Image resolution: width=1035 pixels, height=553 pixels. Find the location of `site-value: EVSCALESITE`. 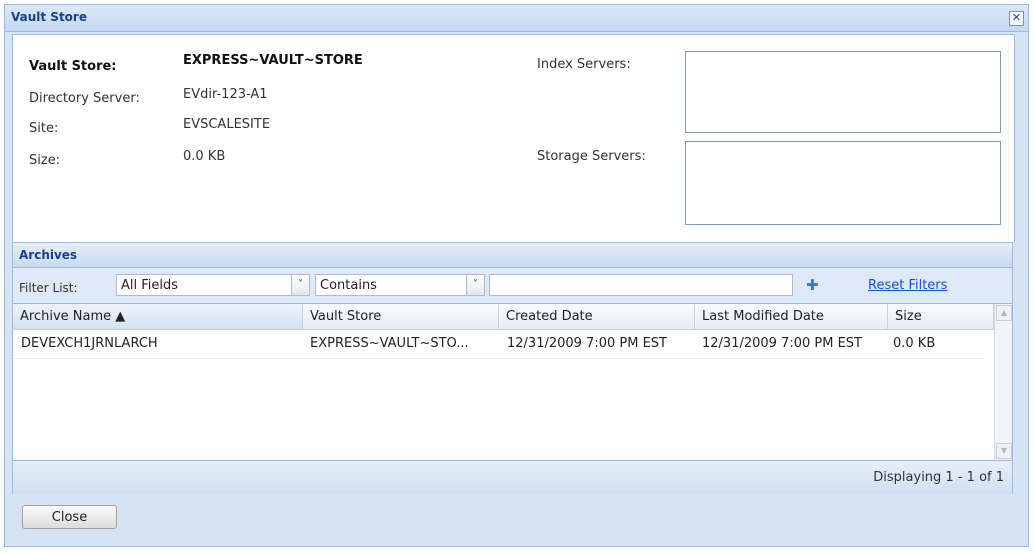

site-value: EVSCALESITE is located at coordinates (227, 124).